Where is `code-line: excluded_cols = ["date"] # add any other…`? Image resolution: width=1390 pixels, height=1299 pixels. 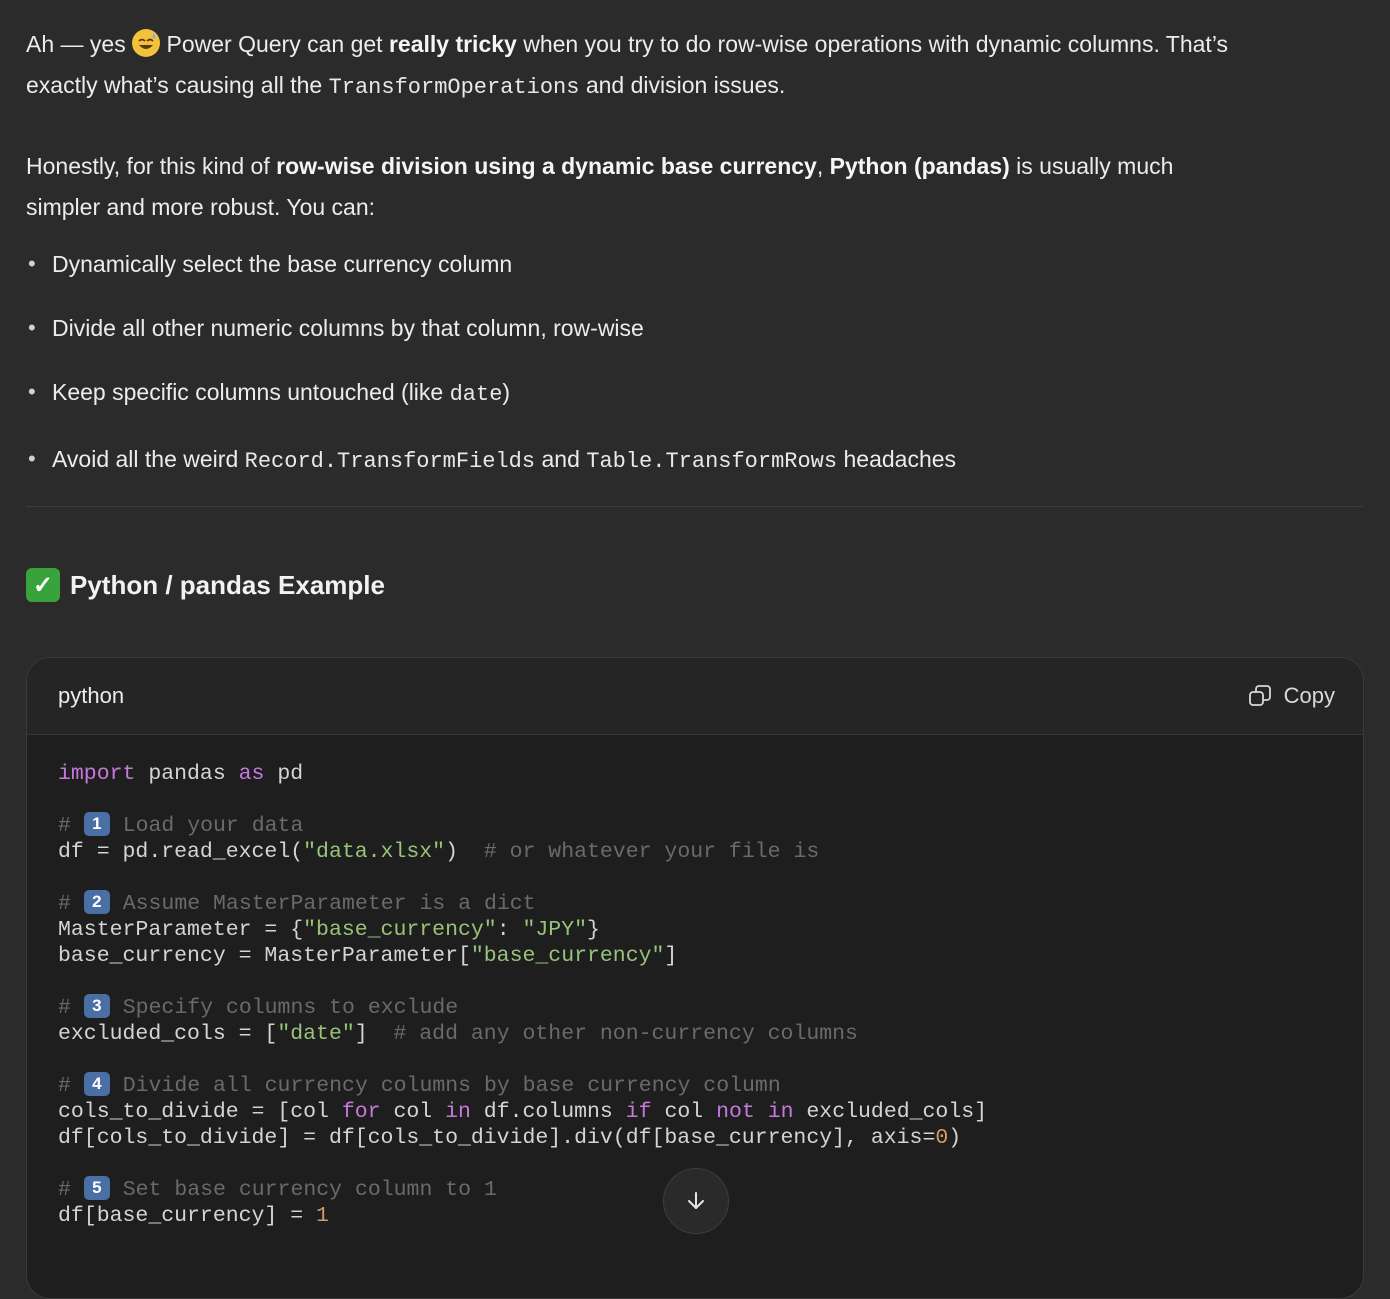
code-line: excluded_cols = ["date"] # add any other… is located at coordinates (458, 1034).